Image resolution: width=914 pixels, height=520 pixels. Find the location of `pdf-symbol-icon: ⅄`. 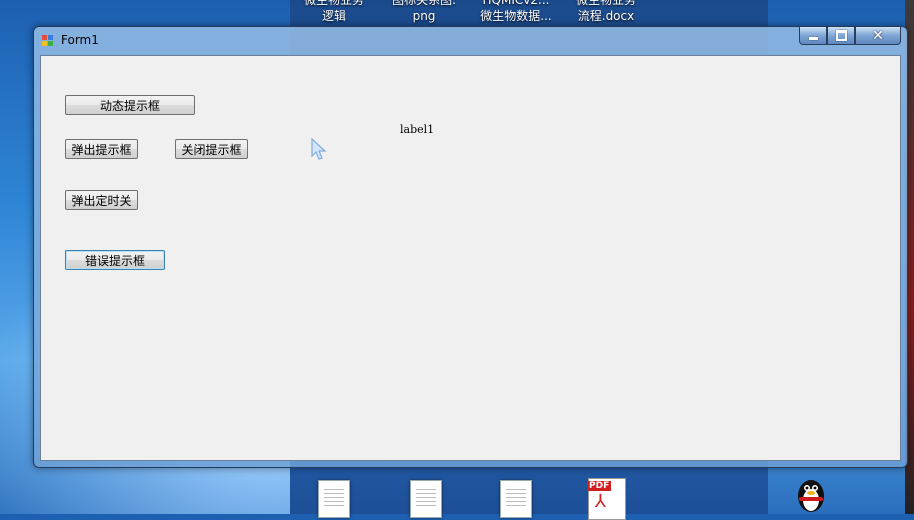

pdf-symbol-icon: ⅄ is located at coordinates (600, 501).